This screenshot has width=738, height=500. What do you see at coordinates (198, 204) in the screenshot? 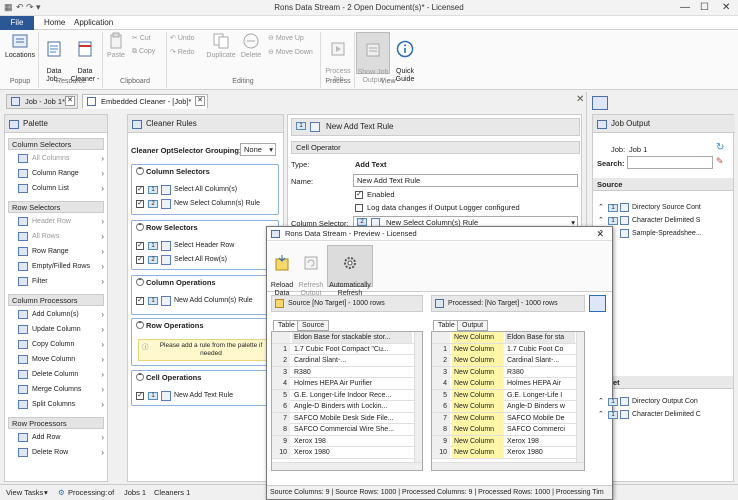
I see `rule-new-select-columns: ✓ 2 New Select Column(s) Rule` at bounding box center [198, 204].